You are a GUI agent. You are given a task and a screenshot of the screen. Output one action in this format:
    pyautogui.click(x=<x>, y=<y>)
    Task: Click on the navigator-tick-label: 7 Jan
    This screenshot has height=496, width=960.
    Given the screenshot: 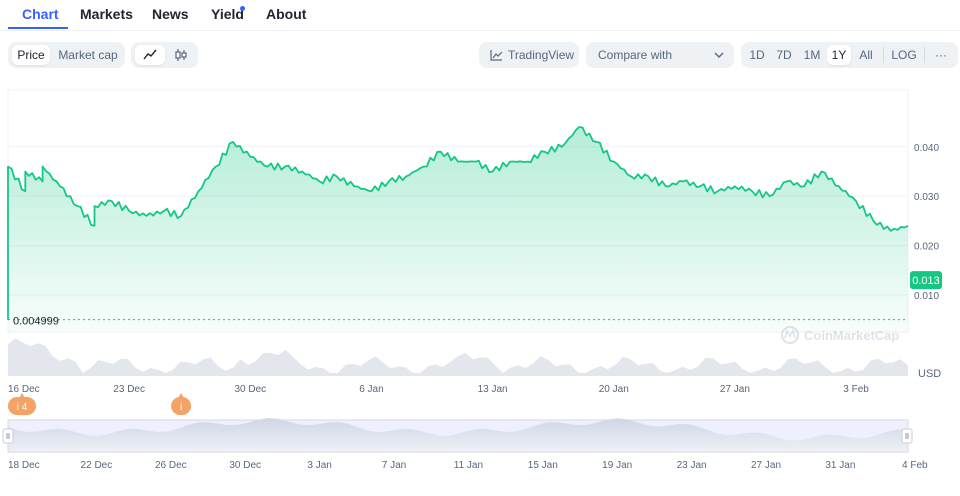 What is the action you would take?
    pyautogui.click(x=394, y=465)
    